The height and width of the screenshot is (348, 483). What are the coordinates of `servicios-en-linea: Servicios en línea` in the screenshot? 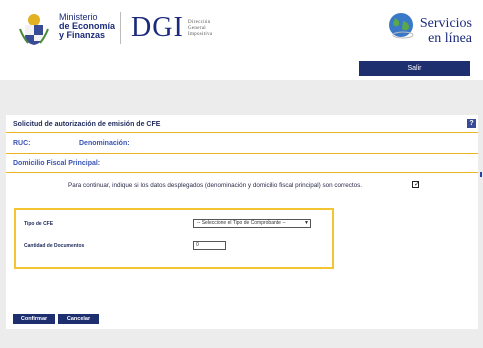 It's located at (444, 31).